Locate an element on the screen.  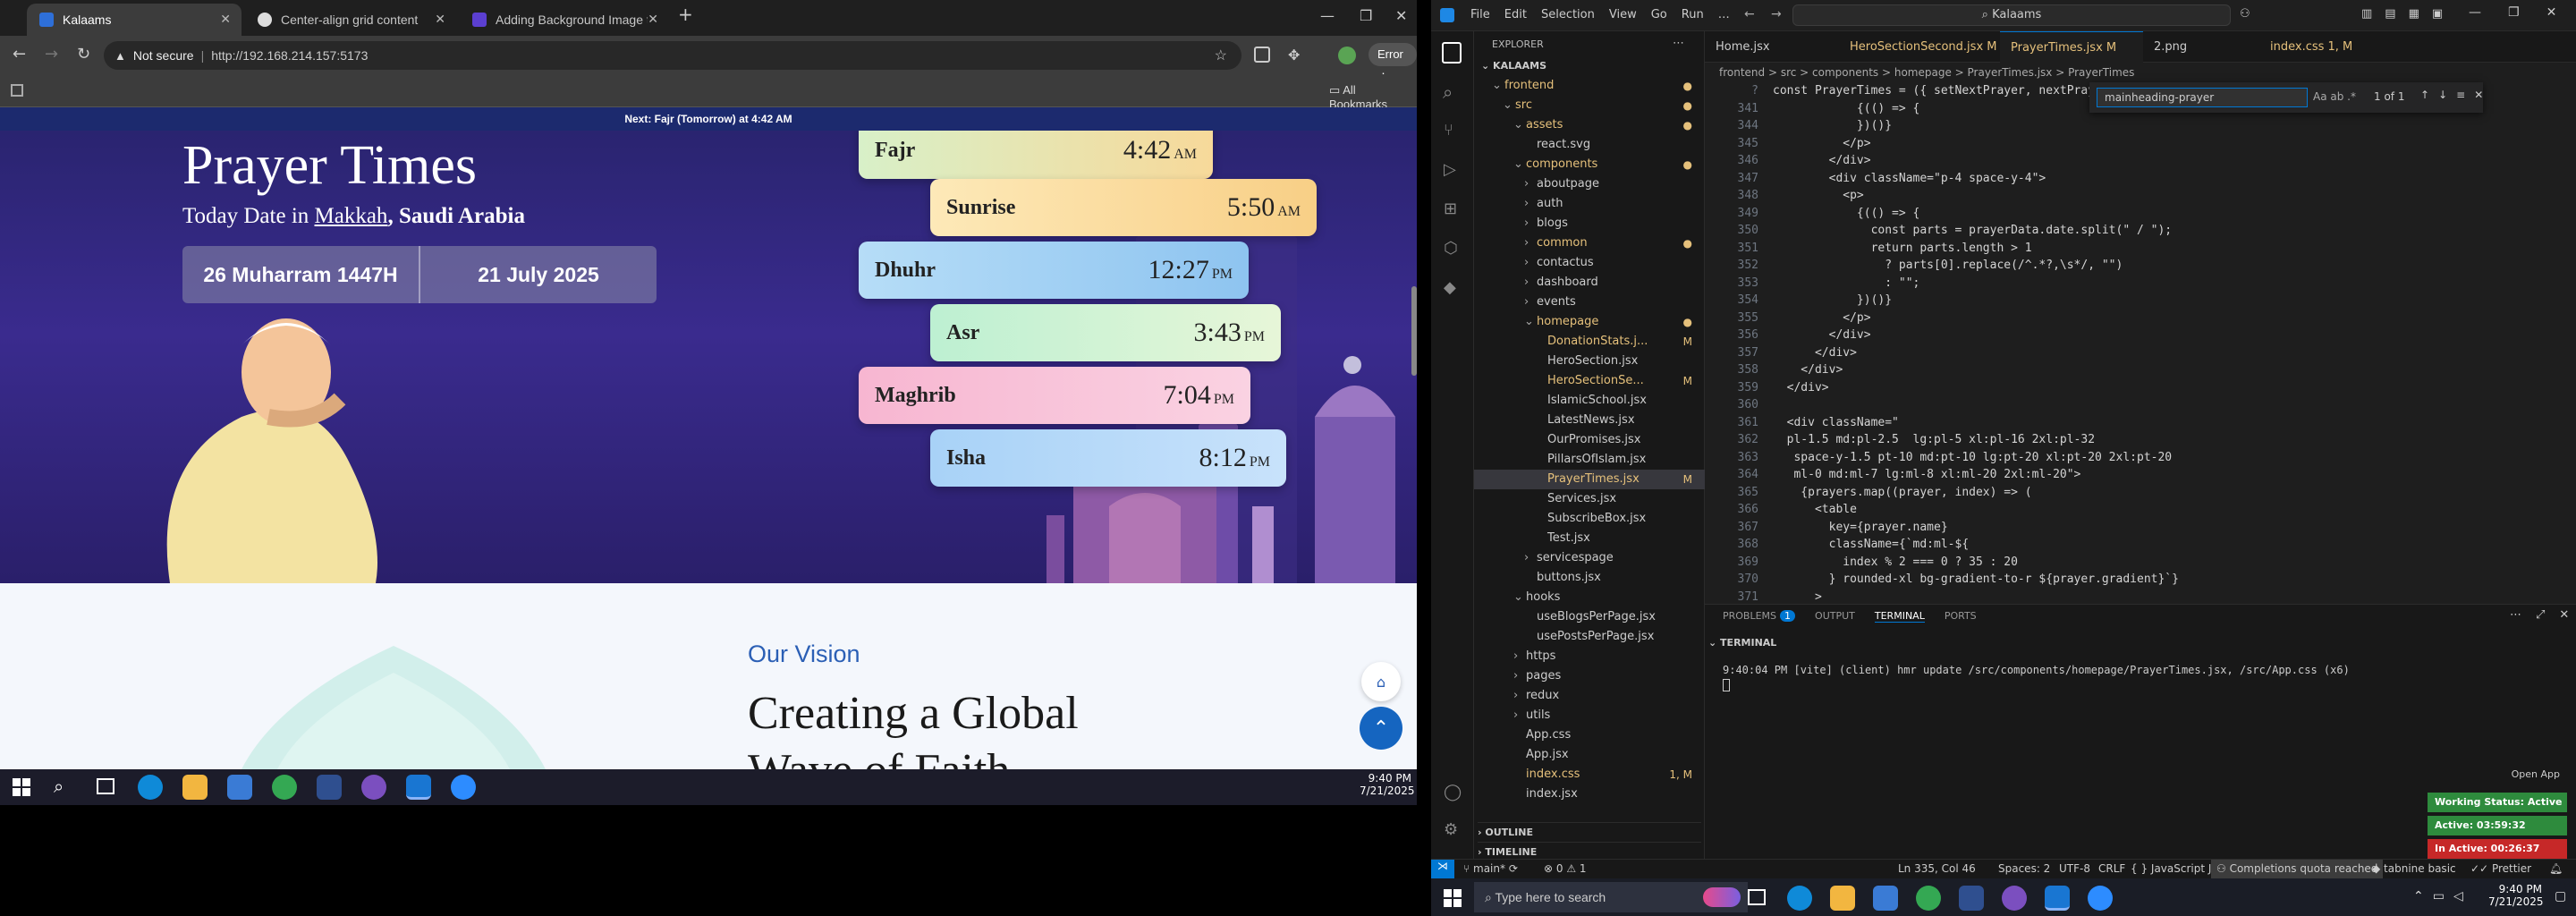
tree-file-item: Test.jsx is located at coordinates (1589, 538).